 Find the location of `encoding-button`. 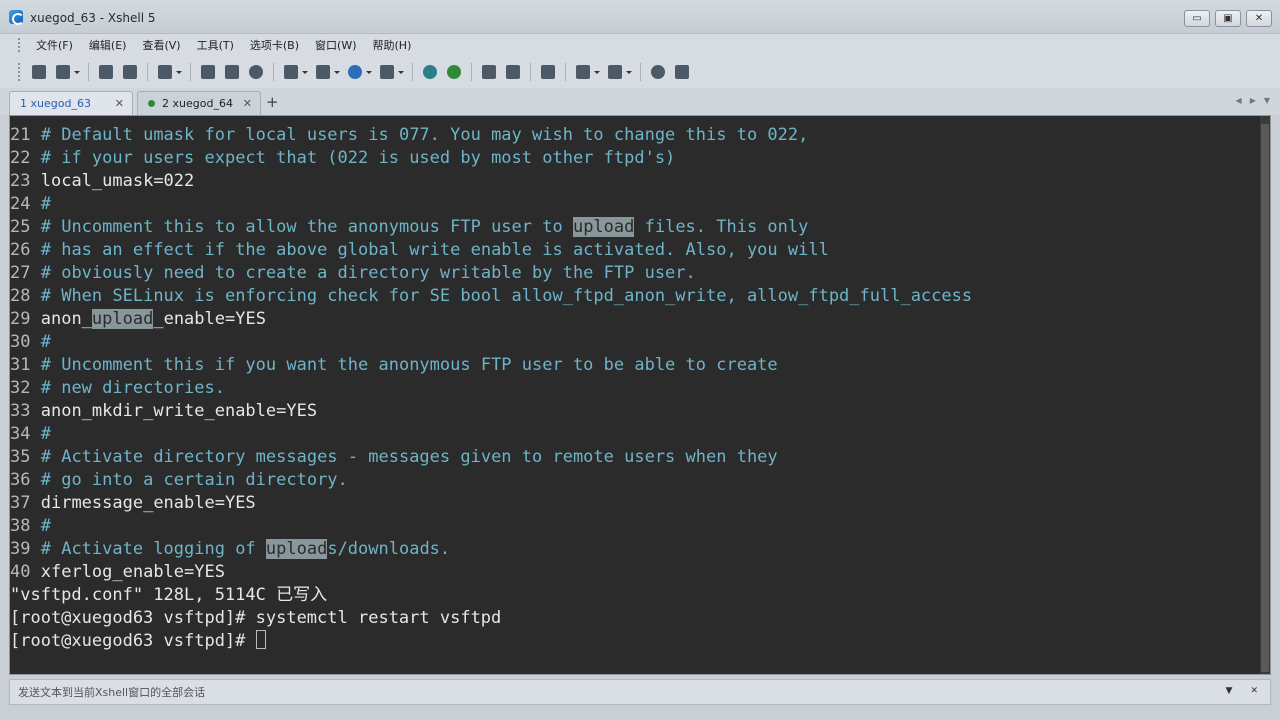

encoding-button is located at coordinates (359, 72).